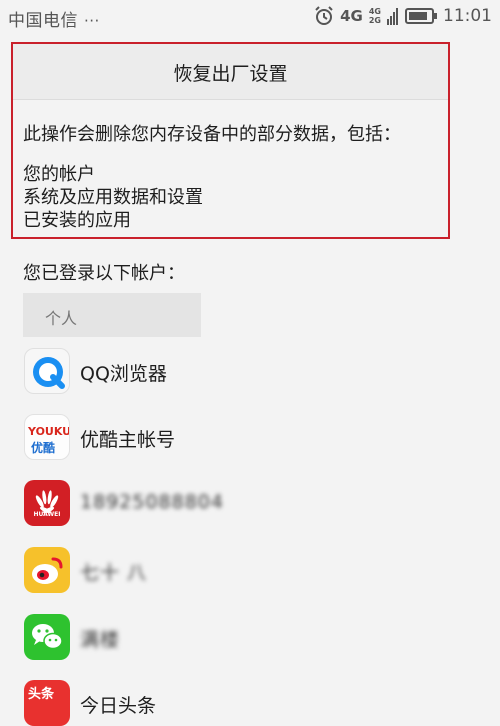 Image resolution: width=500 pixels, height=726 pixels. What do you see at coordinates (152, 502) in the screenshot?
I see `account-name: 18925088804` at bounding box center [152, 502].